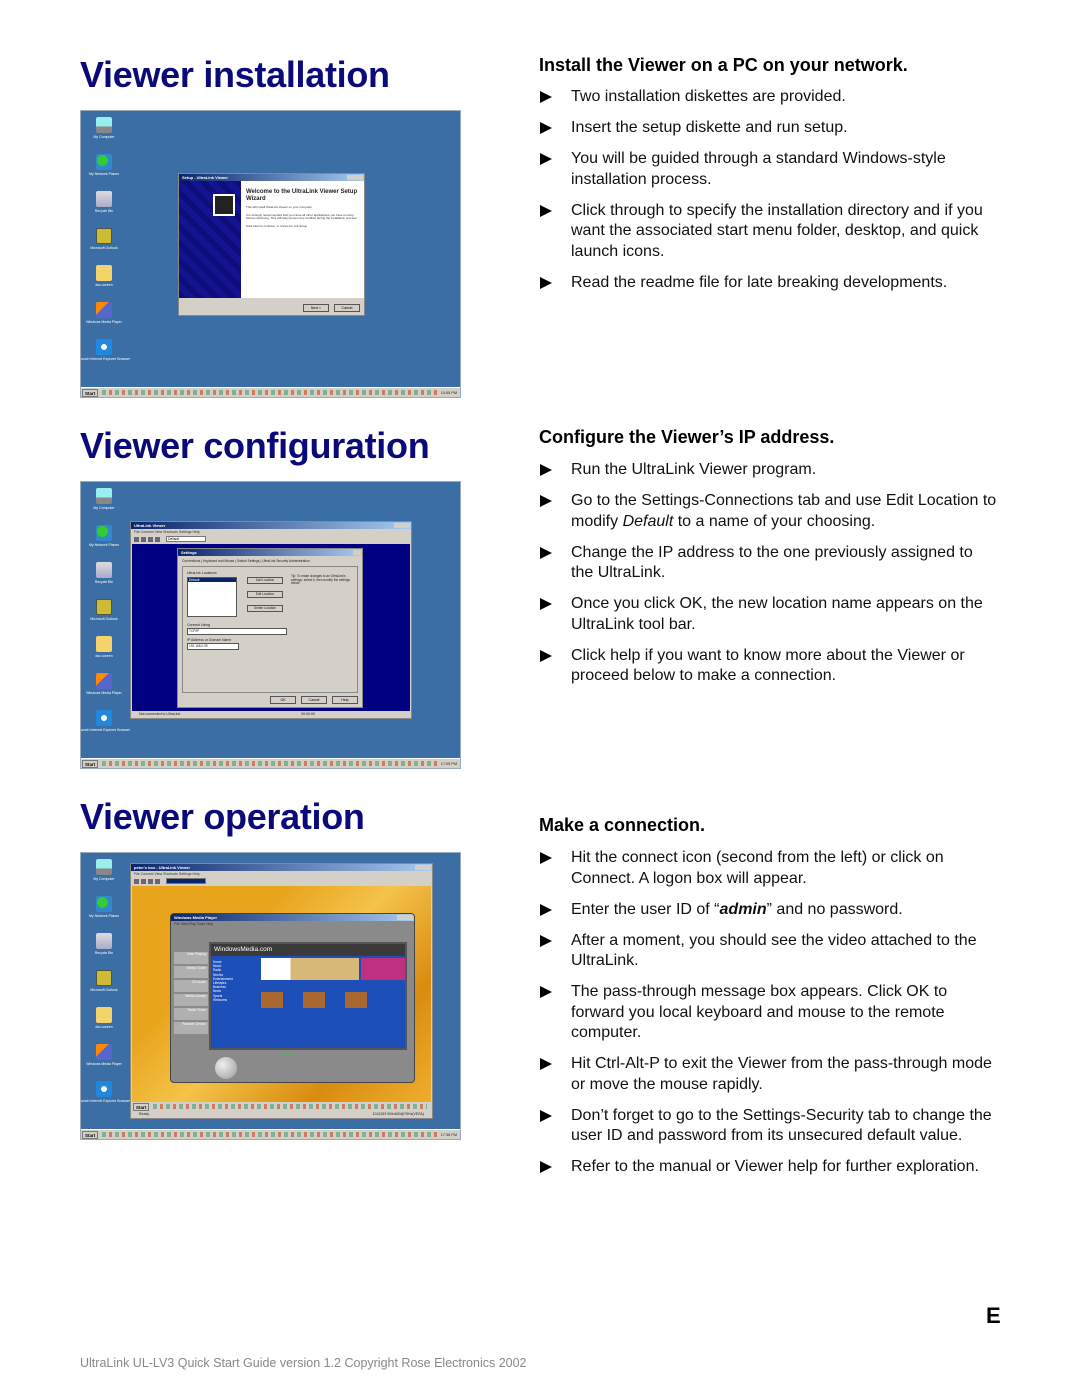  I want to click on media-thumbnails, so click(314, 1000).